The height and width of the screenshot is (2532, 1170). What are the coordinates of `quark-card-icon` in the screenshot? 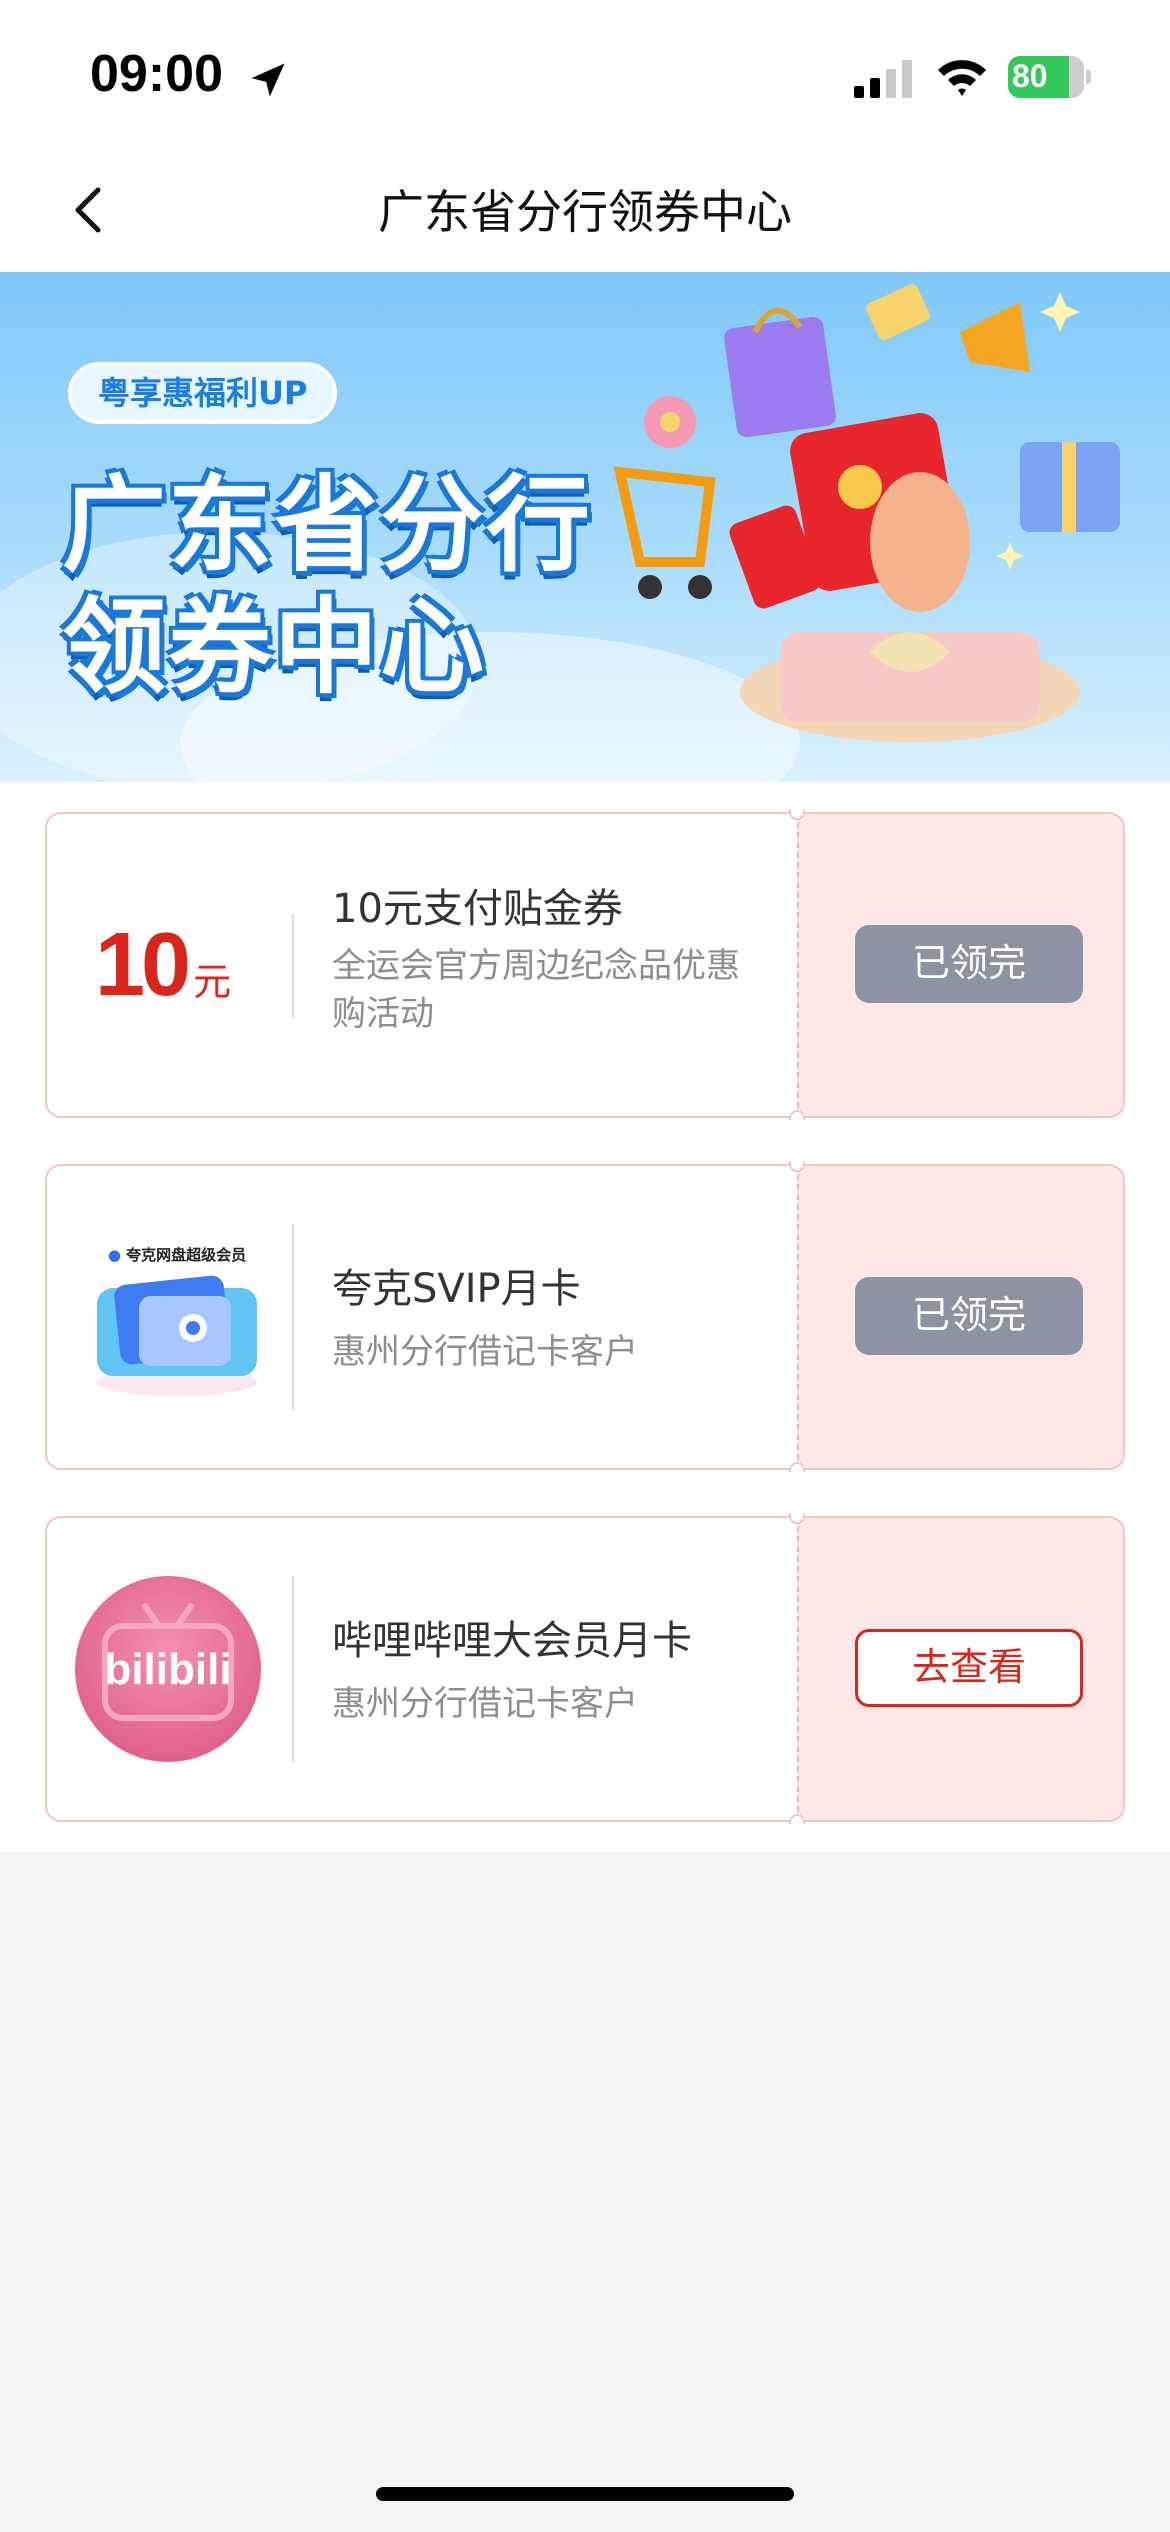 It's located at (177, 1335).